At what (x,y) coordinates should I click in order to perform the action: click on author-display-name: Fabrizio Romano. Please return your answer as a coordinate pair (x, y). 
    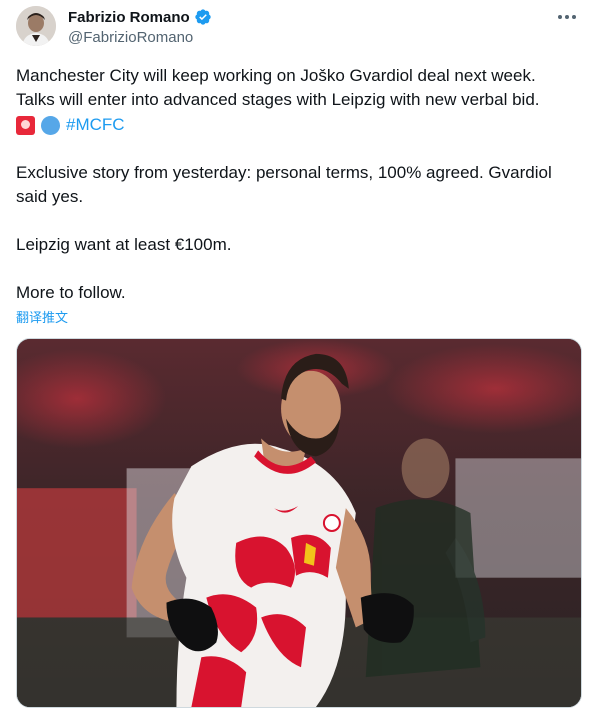
    Looking at the image, I should click on (129, 17).